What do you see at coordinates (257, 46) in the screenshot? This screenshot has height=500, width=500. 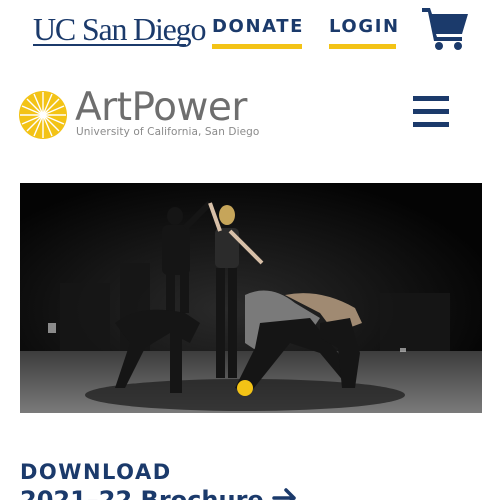 I see `donate-underline` at bounding box center [257, 46].